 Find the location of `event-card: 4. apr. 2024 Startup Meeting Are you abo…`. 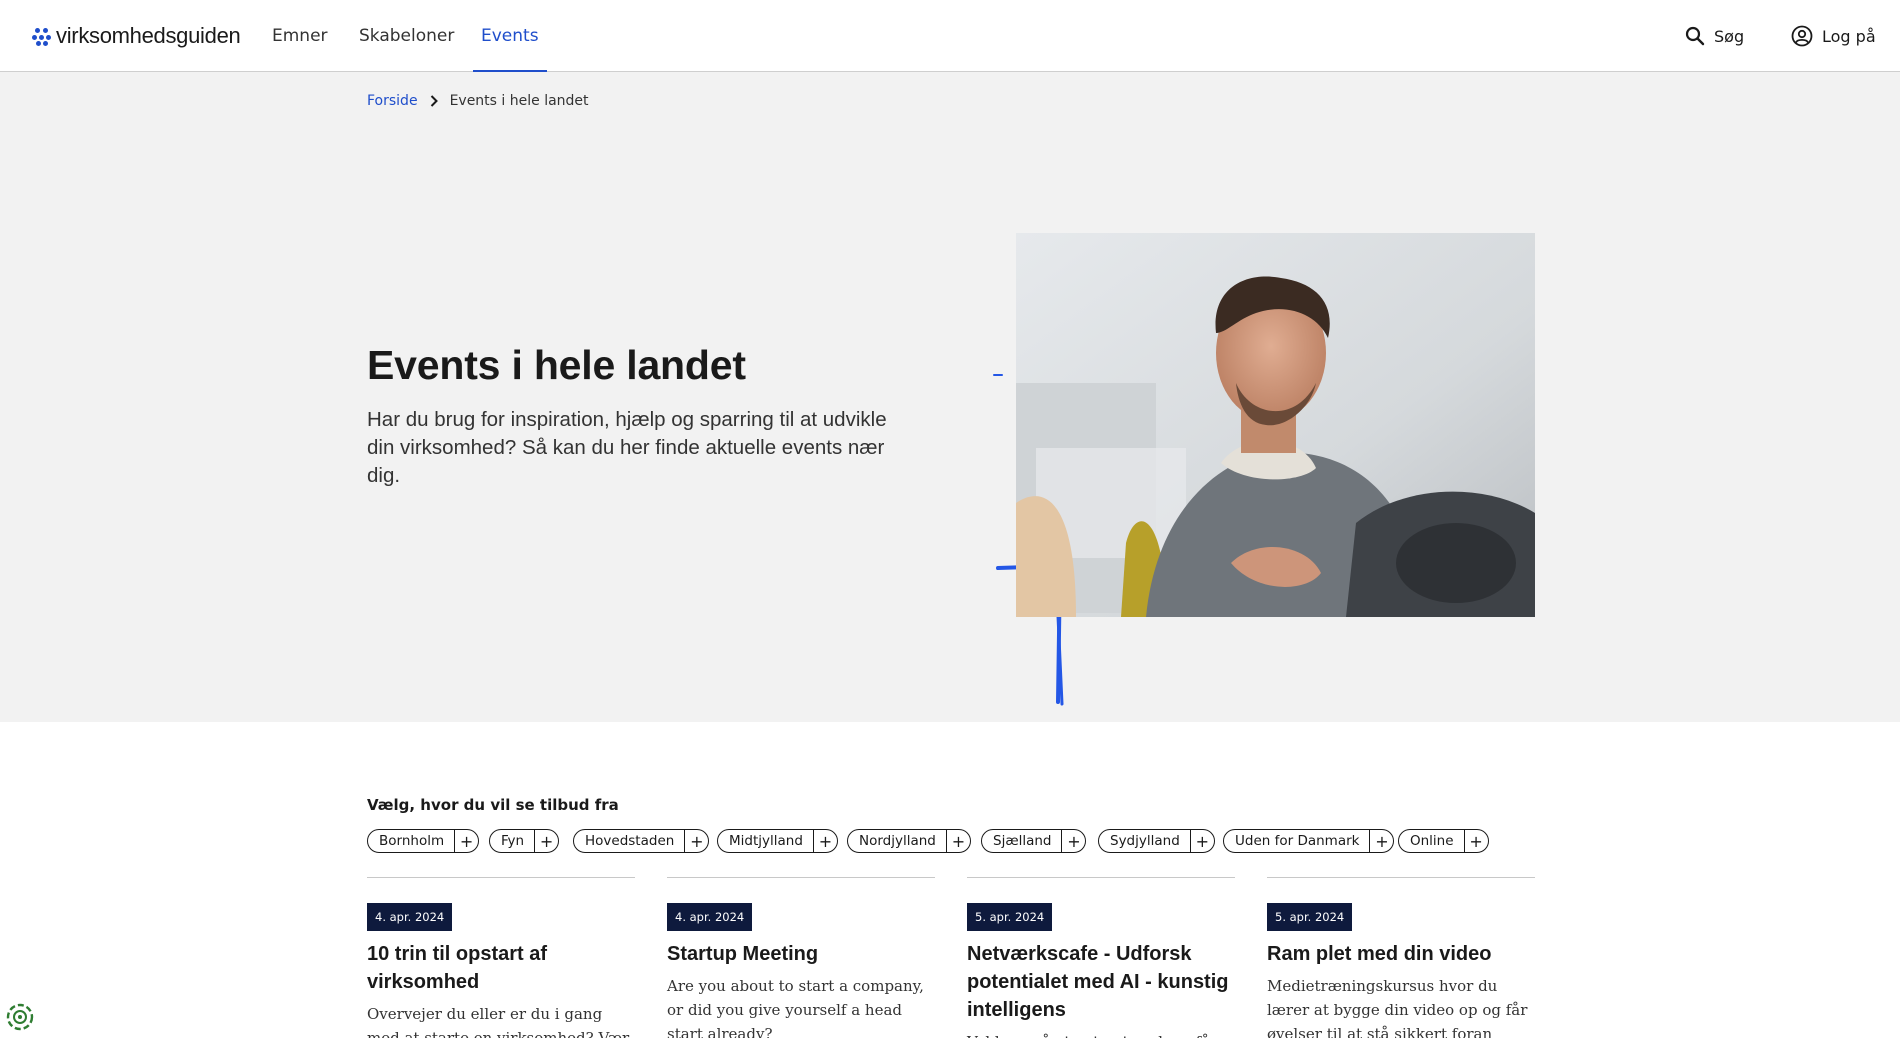

event-card: 4. apr. 2024 Startup Meeting Are you abo… is located at coordinates (801, 957).